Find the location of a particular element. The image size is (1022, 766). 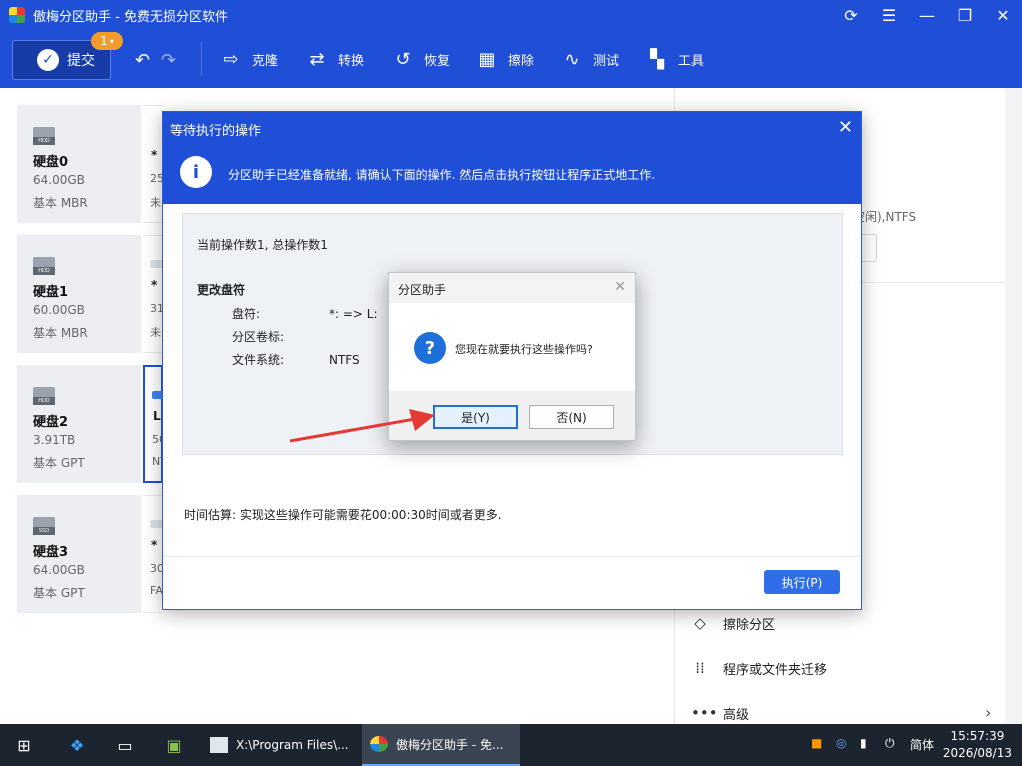

operation-detail-row: 文件系统: NTFS is located at coordinates (296, 360).